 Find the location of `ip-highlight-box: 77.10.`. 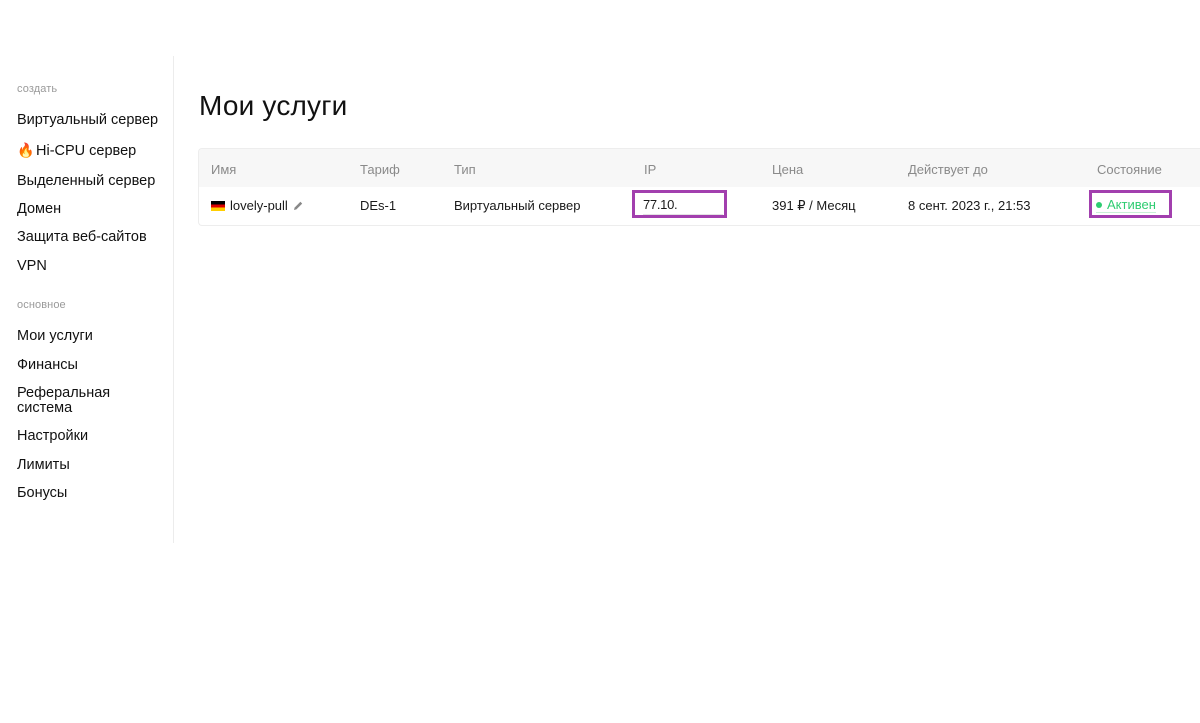

ip-highlight-box: 77.10. is located at coordinates (679, 204).